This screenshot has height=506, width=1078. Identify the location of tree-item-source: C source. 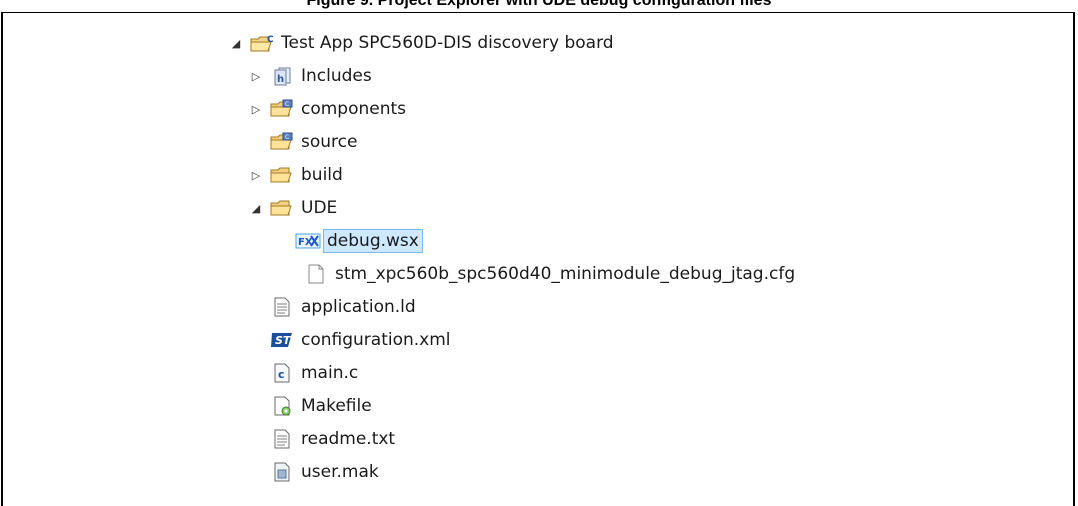
(313, 142).